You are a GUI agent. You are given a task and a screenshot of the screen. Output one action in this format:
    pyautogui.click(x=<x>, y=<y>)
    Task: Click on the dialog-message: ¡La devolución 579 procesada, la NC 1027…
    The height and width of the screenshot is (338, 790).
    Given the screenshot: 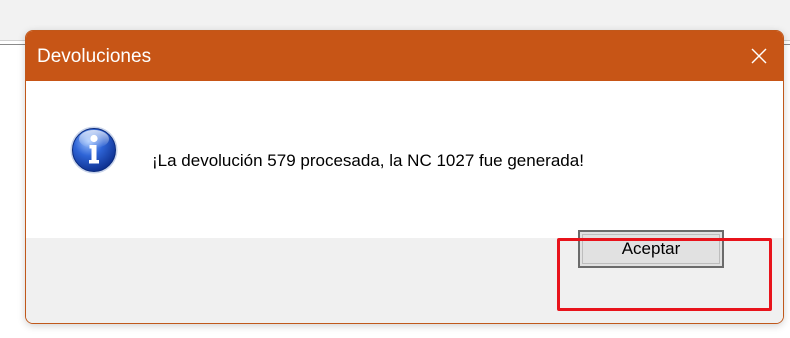 What is the action you would take?
    pyautogui.click(x=368, y=160)
    